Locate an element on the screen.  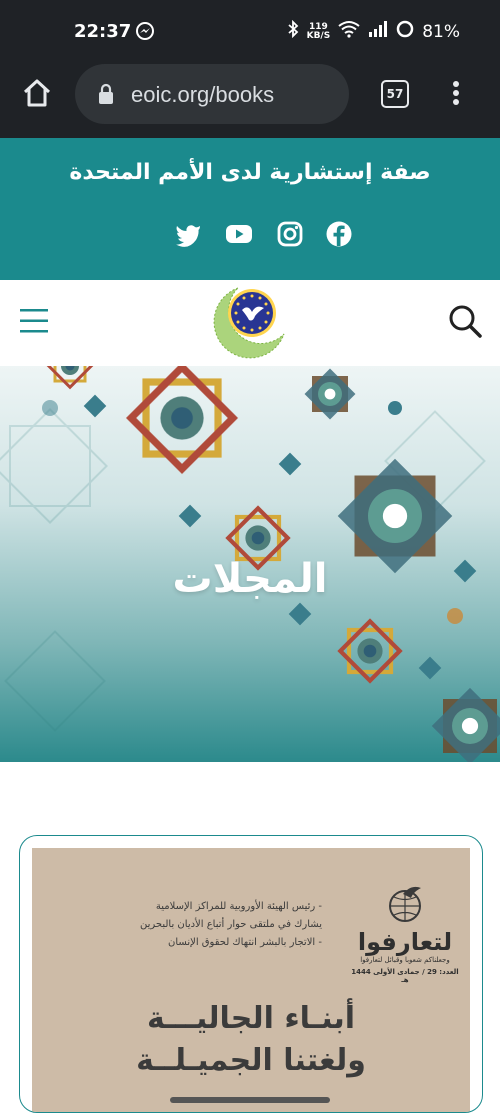
site-header is located at coordinates (250, 323).